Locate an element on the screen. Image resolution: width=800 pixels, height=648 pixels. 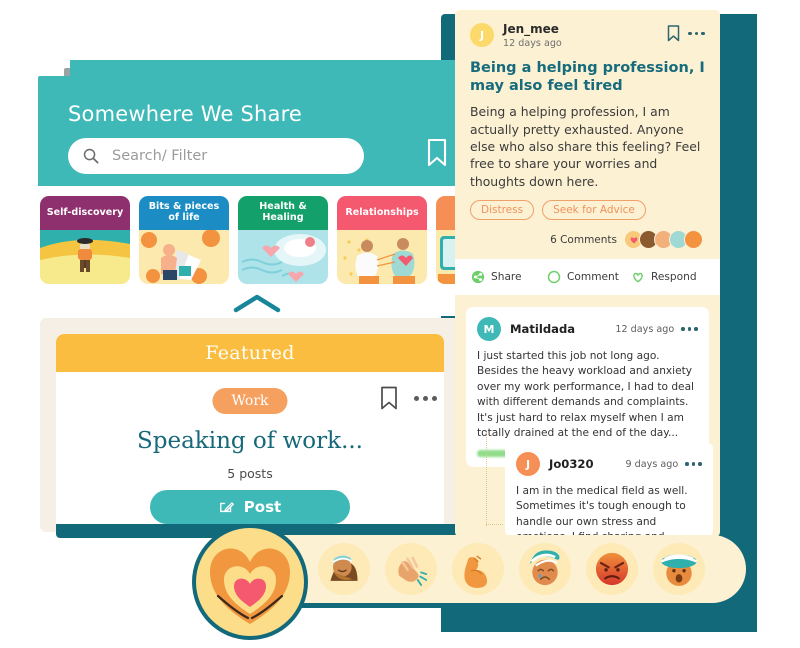
share-button: Share is located at coordinates (509, 277).